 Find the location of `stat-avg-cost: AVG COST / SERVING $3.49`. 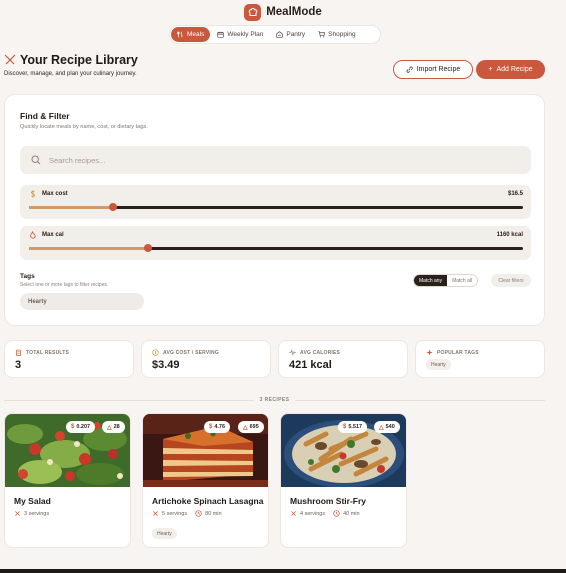

stat-avg-cost: AVG COST / SERVING $3.49 is located at coordinates (206, 359).